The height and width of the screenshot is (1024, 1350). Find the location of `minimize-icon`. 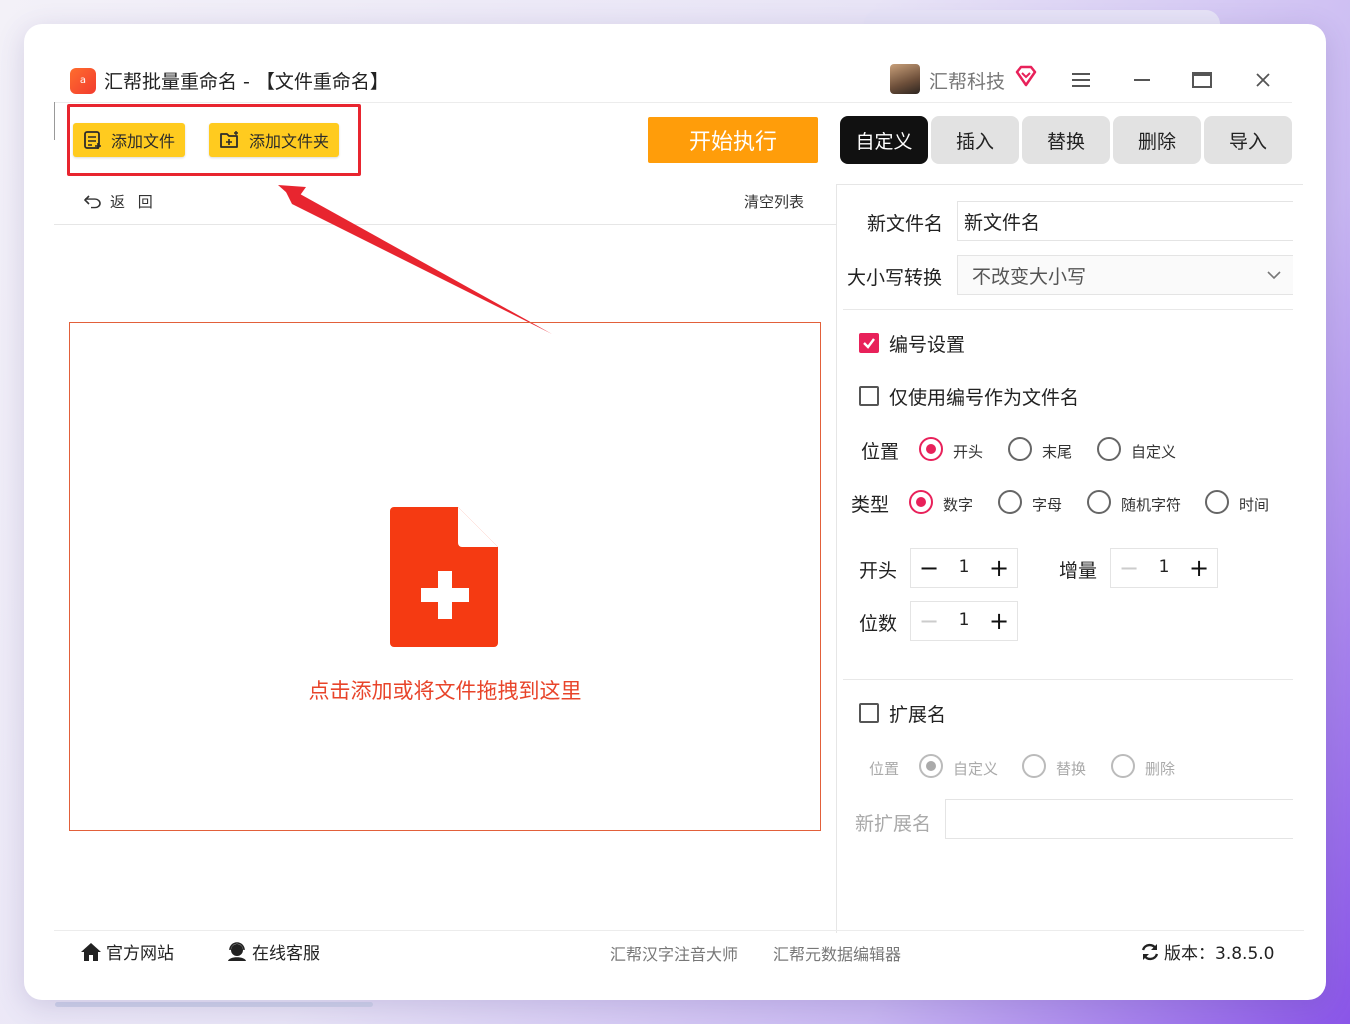

minimize-icon is located at coordinates (1142, 80).